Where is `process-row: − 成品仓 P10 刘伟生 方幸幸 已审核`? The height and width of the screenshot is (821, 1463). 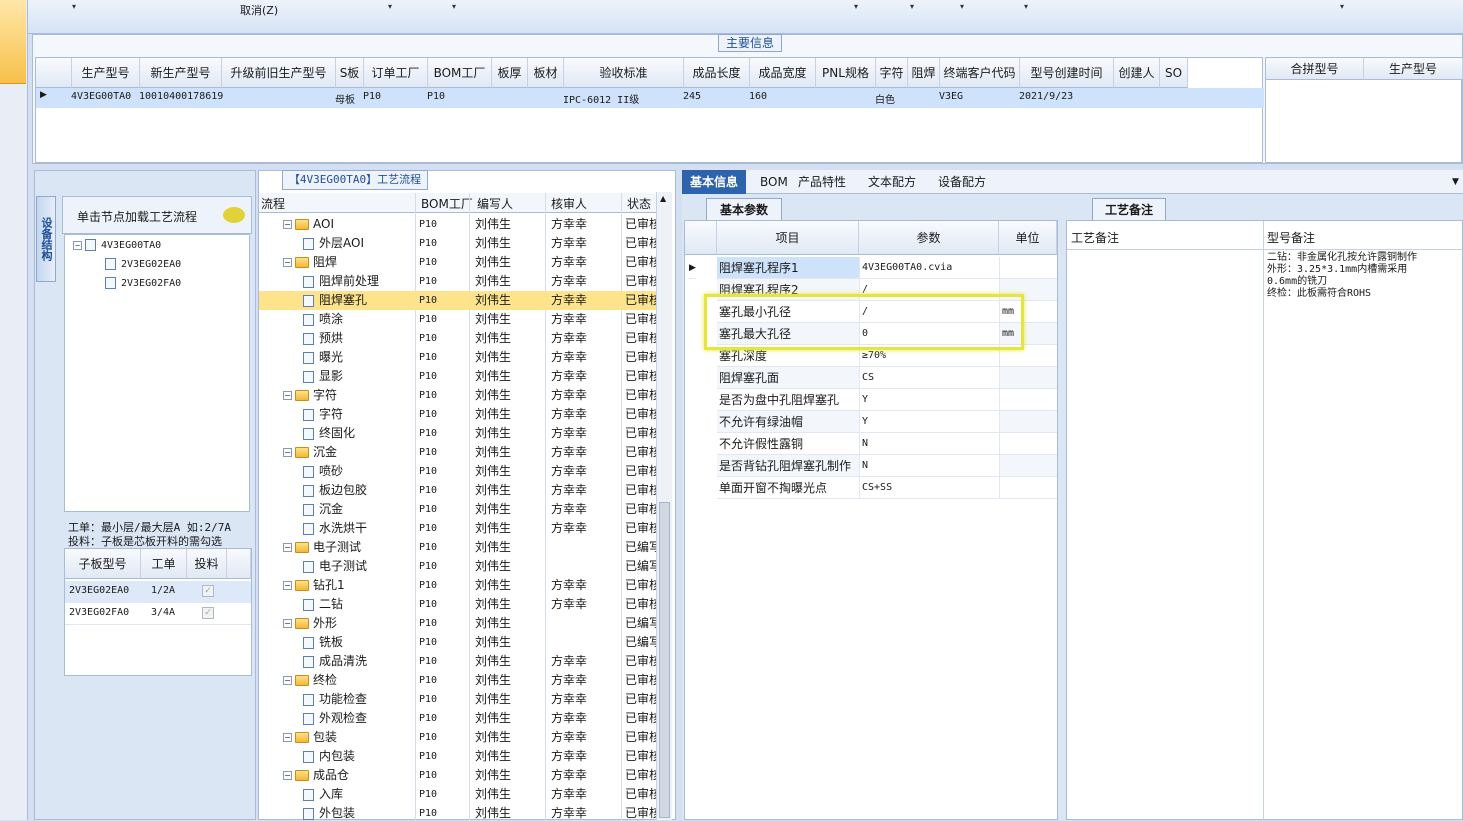 process-row: − 成品仓 P10 刘伟生 方幸幸 已审核 is located at coordinates (459, 775).